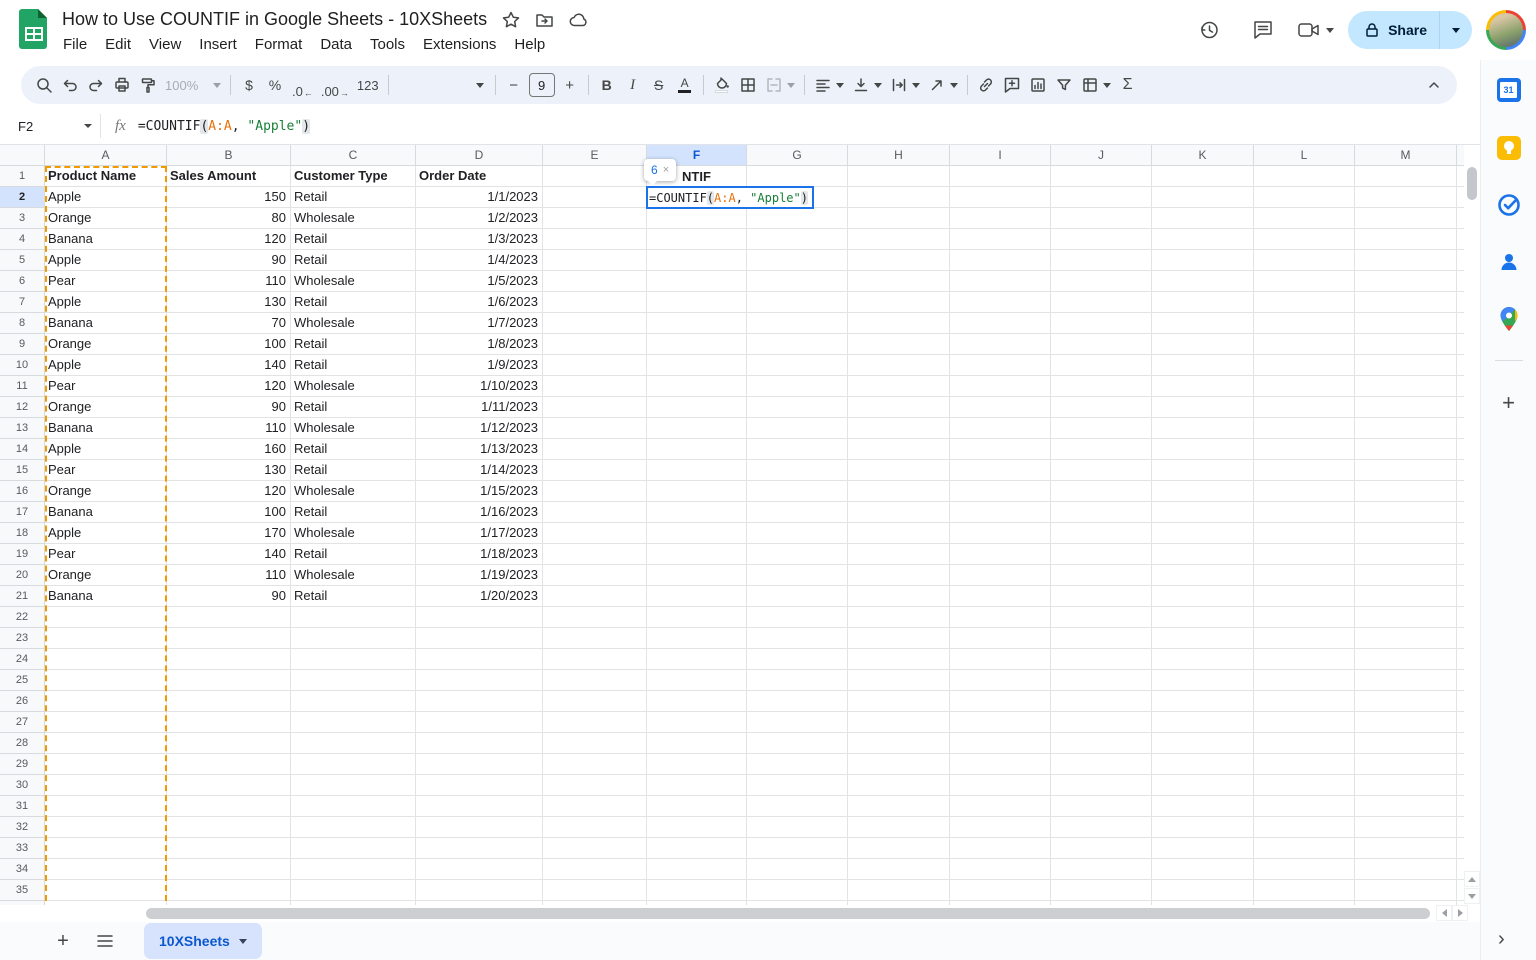 The width and height of the screenshot is (1536, 960). What do you see at coordinates (1472, 879) in the screenshot?
I see `scroll-up-button` at bounding box center [1472, 879].